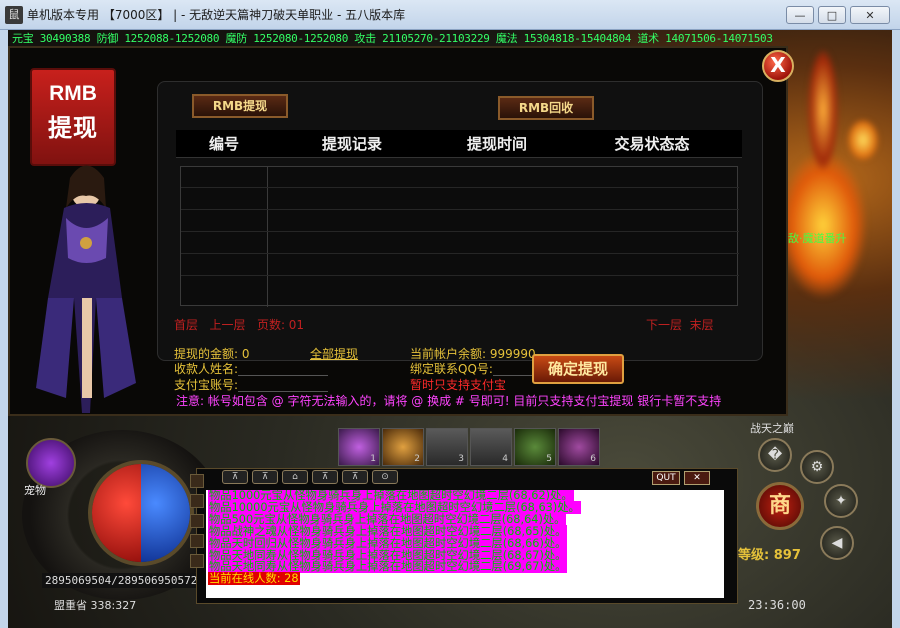 This screenshot has width=900, height=628. Describe the element at coordinates (863, 140) in the screenshot. I see `flame-effect` at that location.